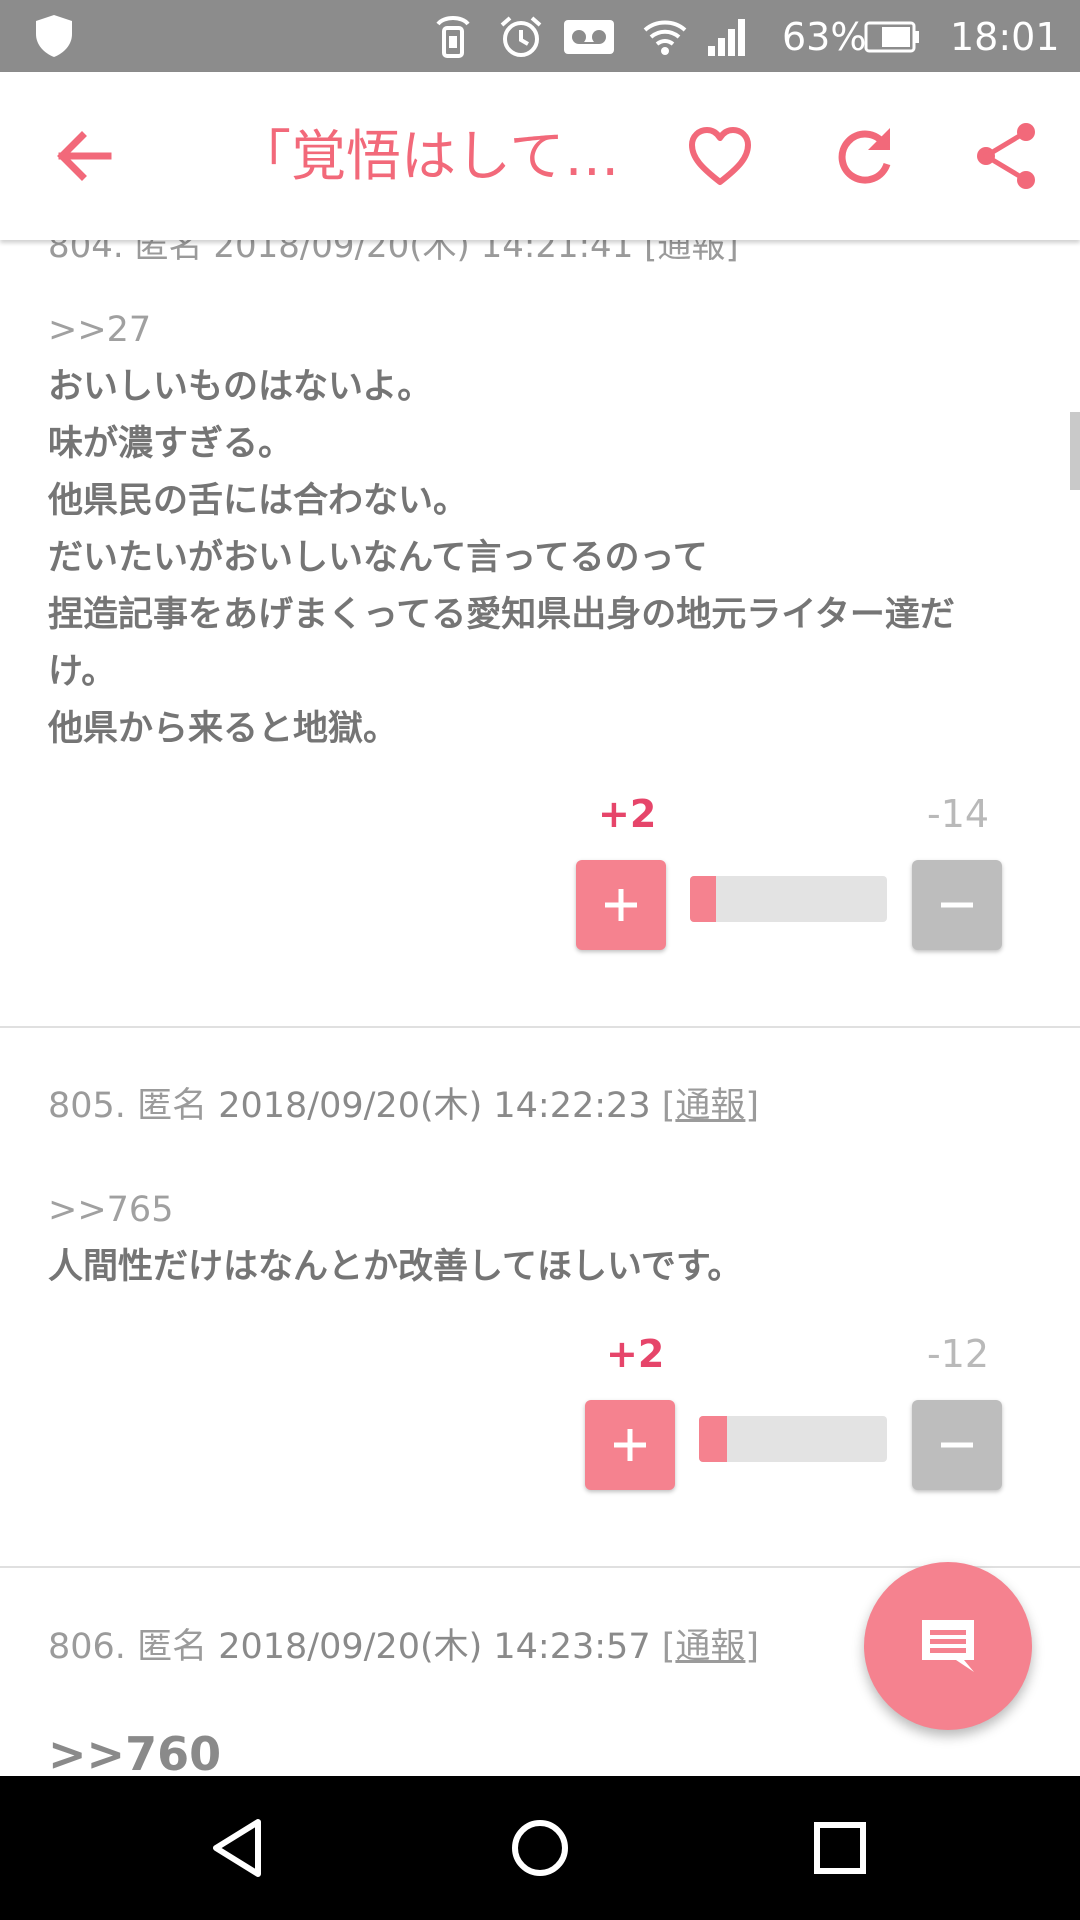  What do you see at coordinates (82, 672) in the screenshot?
I see `post-line: け。` at bounding box center [82, 672].